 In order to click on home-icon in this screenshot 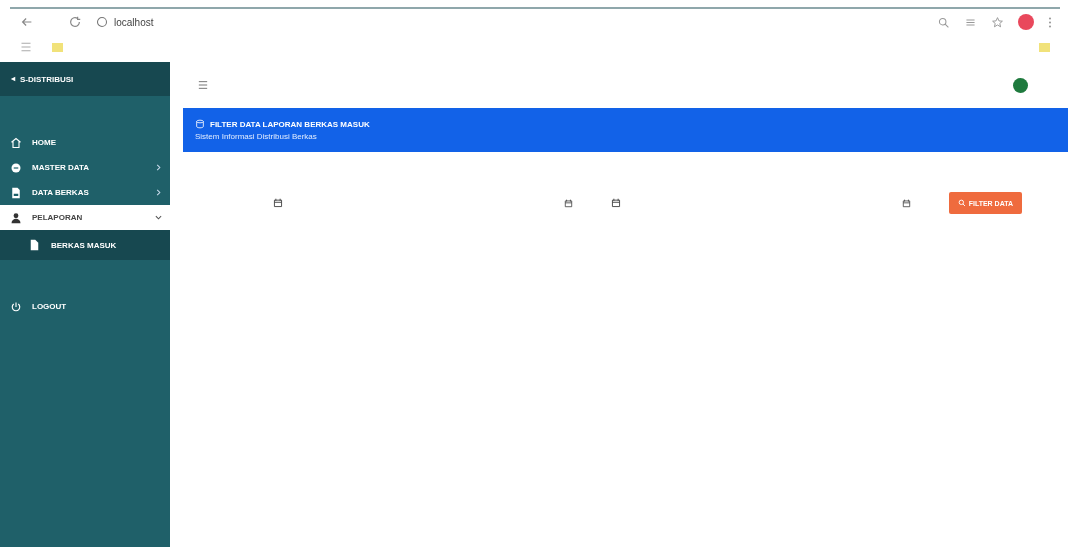, I will do `click(16, 142)`.